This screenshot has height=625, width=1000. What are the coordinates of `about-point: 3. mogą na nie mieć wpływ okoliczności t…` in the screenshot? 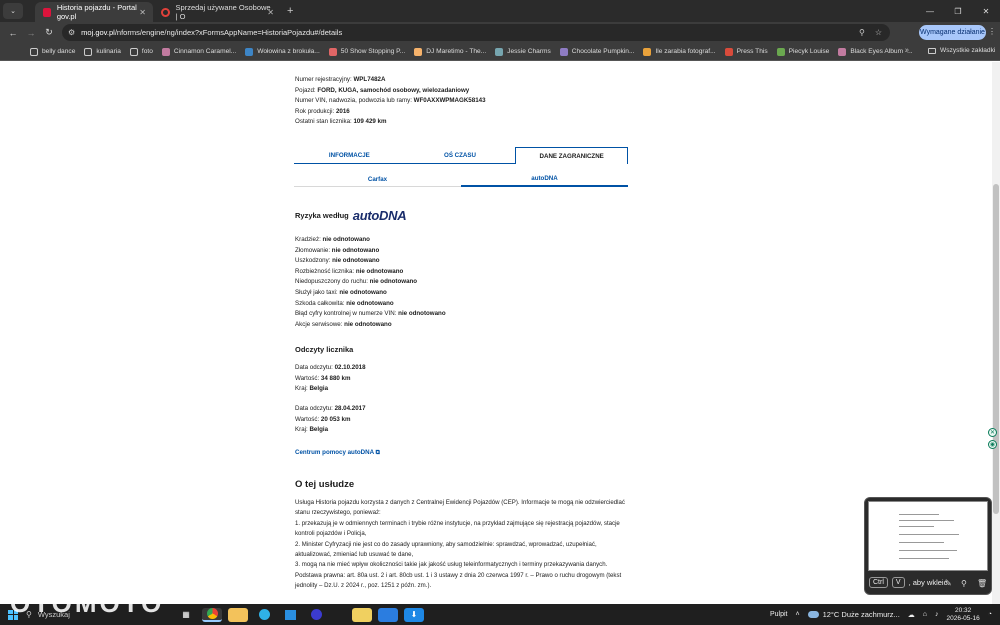 It's located at (451, 565).